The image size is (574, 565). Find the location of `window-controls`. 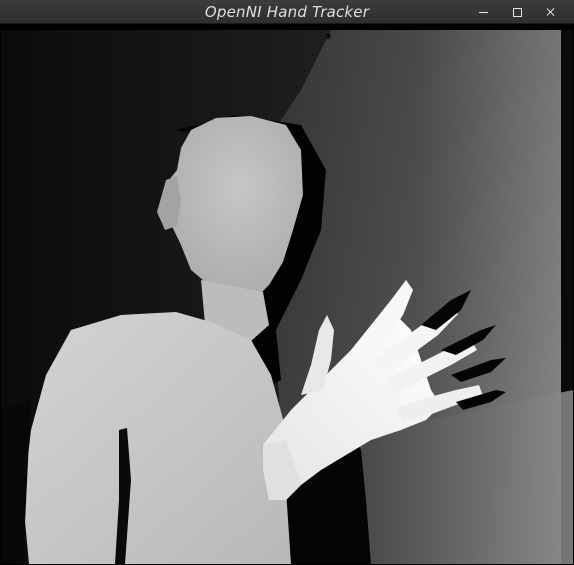

window-controls is located at coordinates (517, 12).